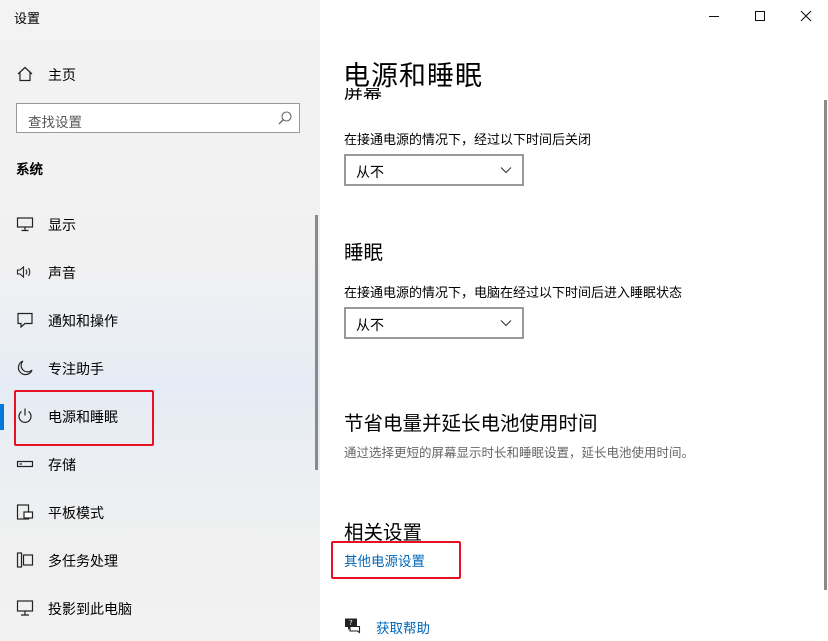 This screenshot has height=641, width=828. What do you see at coordinates (513, 293) in the screenshot?
I see `sleep-desc: 在接通电源的情况下，电脑在经过以下时间后进入睡眠状态` at bounding box center [513, 293].